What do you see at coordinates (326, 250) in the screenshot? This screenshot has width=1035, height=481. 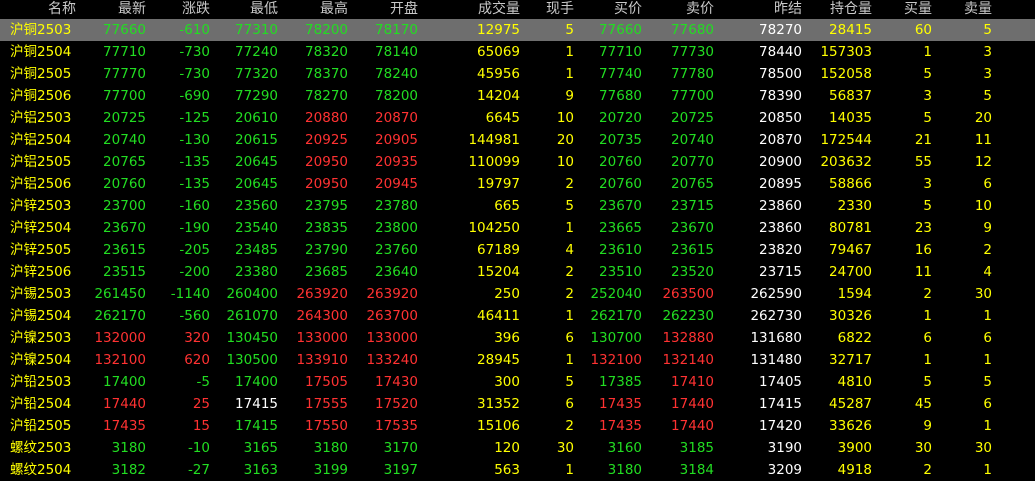 I see `cell-high: 23790` at bounding box center [326, 250].